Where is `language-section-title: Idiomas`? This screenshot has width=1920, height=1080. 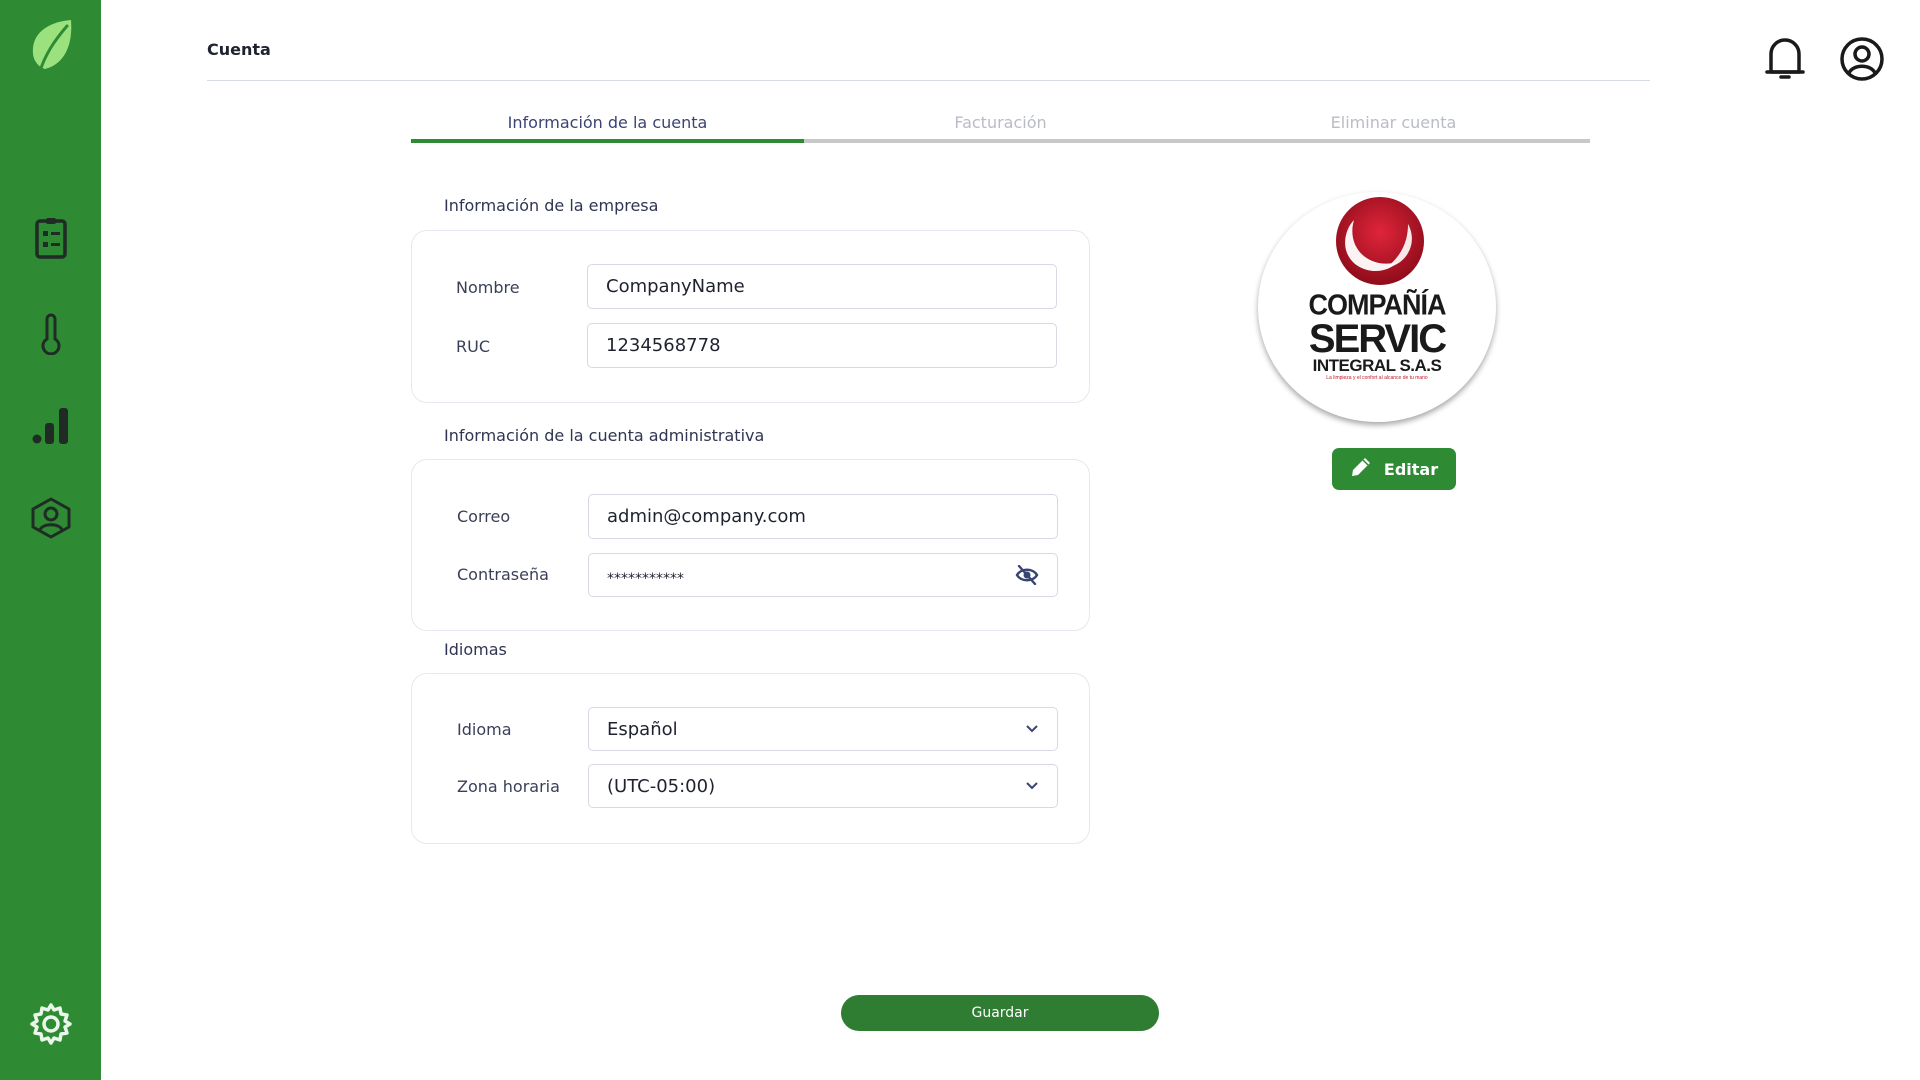
language-section-title: Idiomas is located at coordinates (475, 649).